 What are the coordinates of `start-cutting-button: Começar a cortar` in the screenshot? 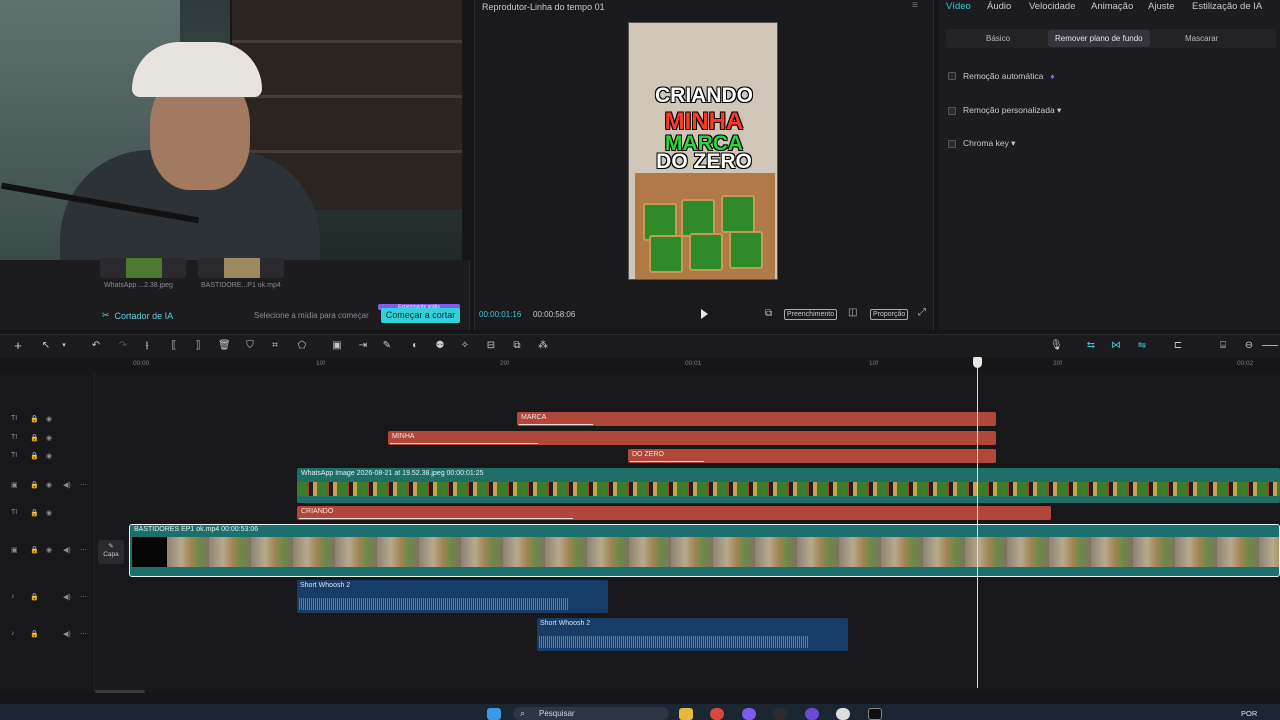 It's located at (420, 315).